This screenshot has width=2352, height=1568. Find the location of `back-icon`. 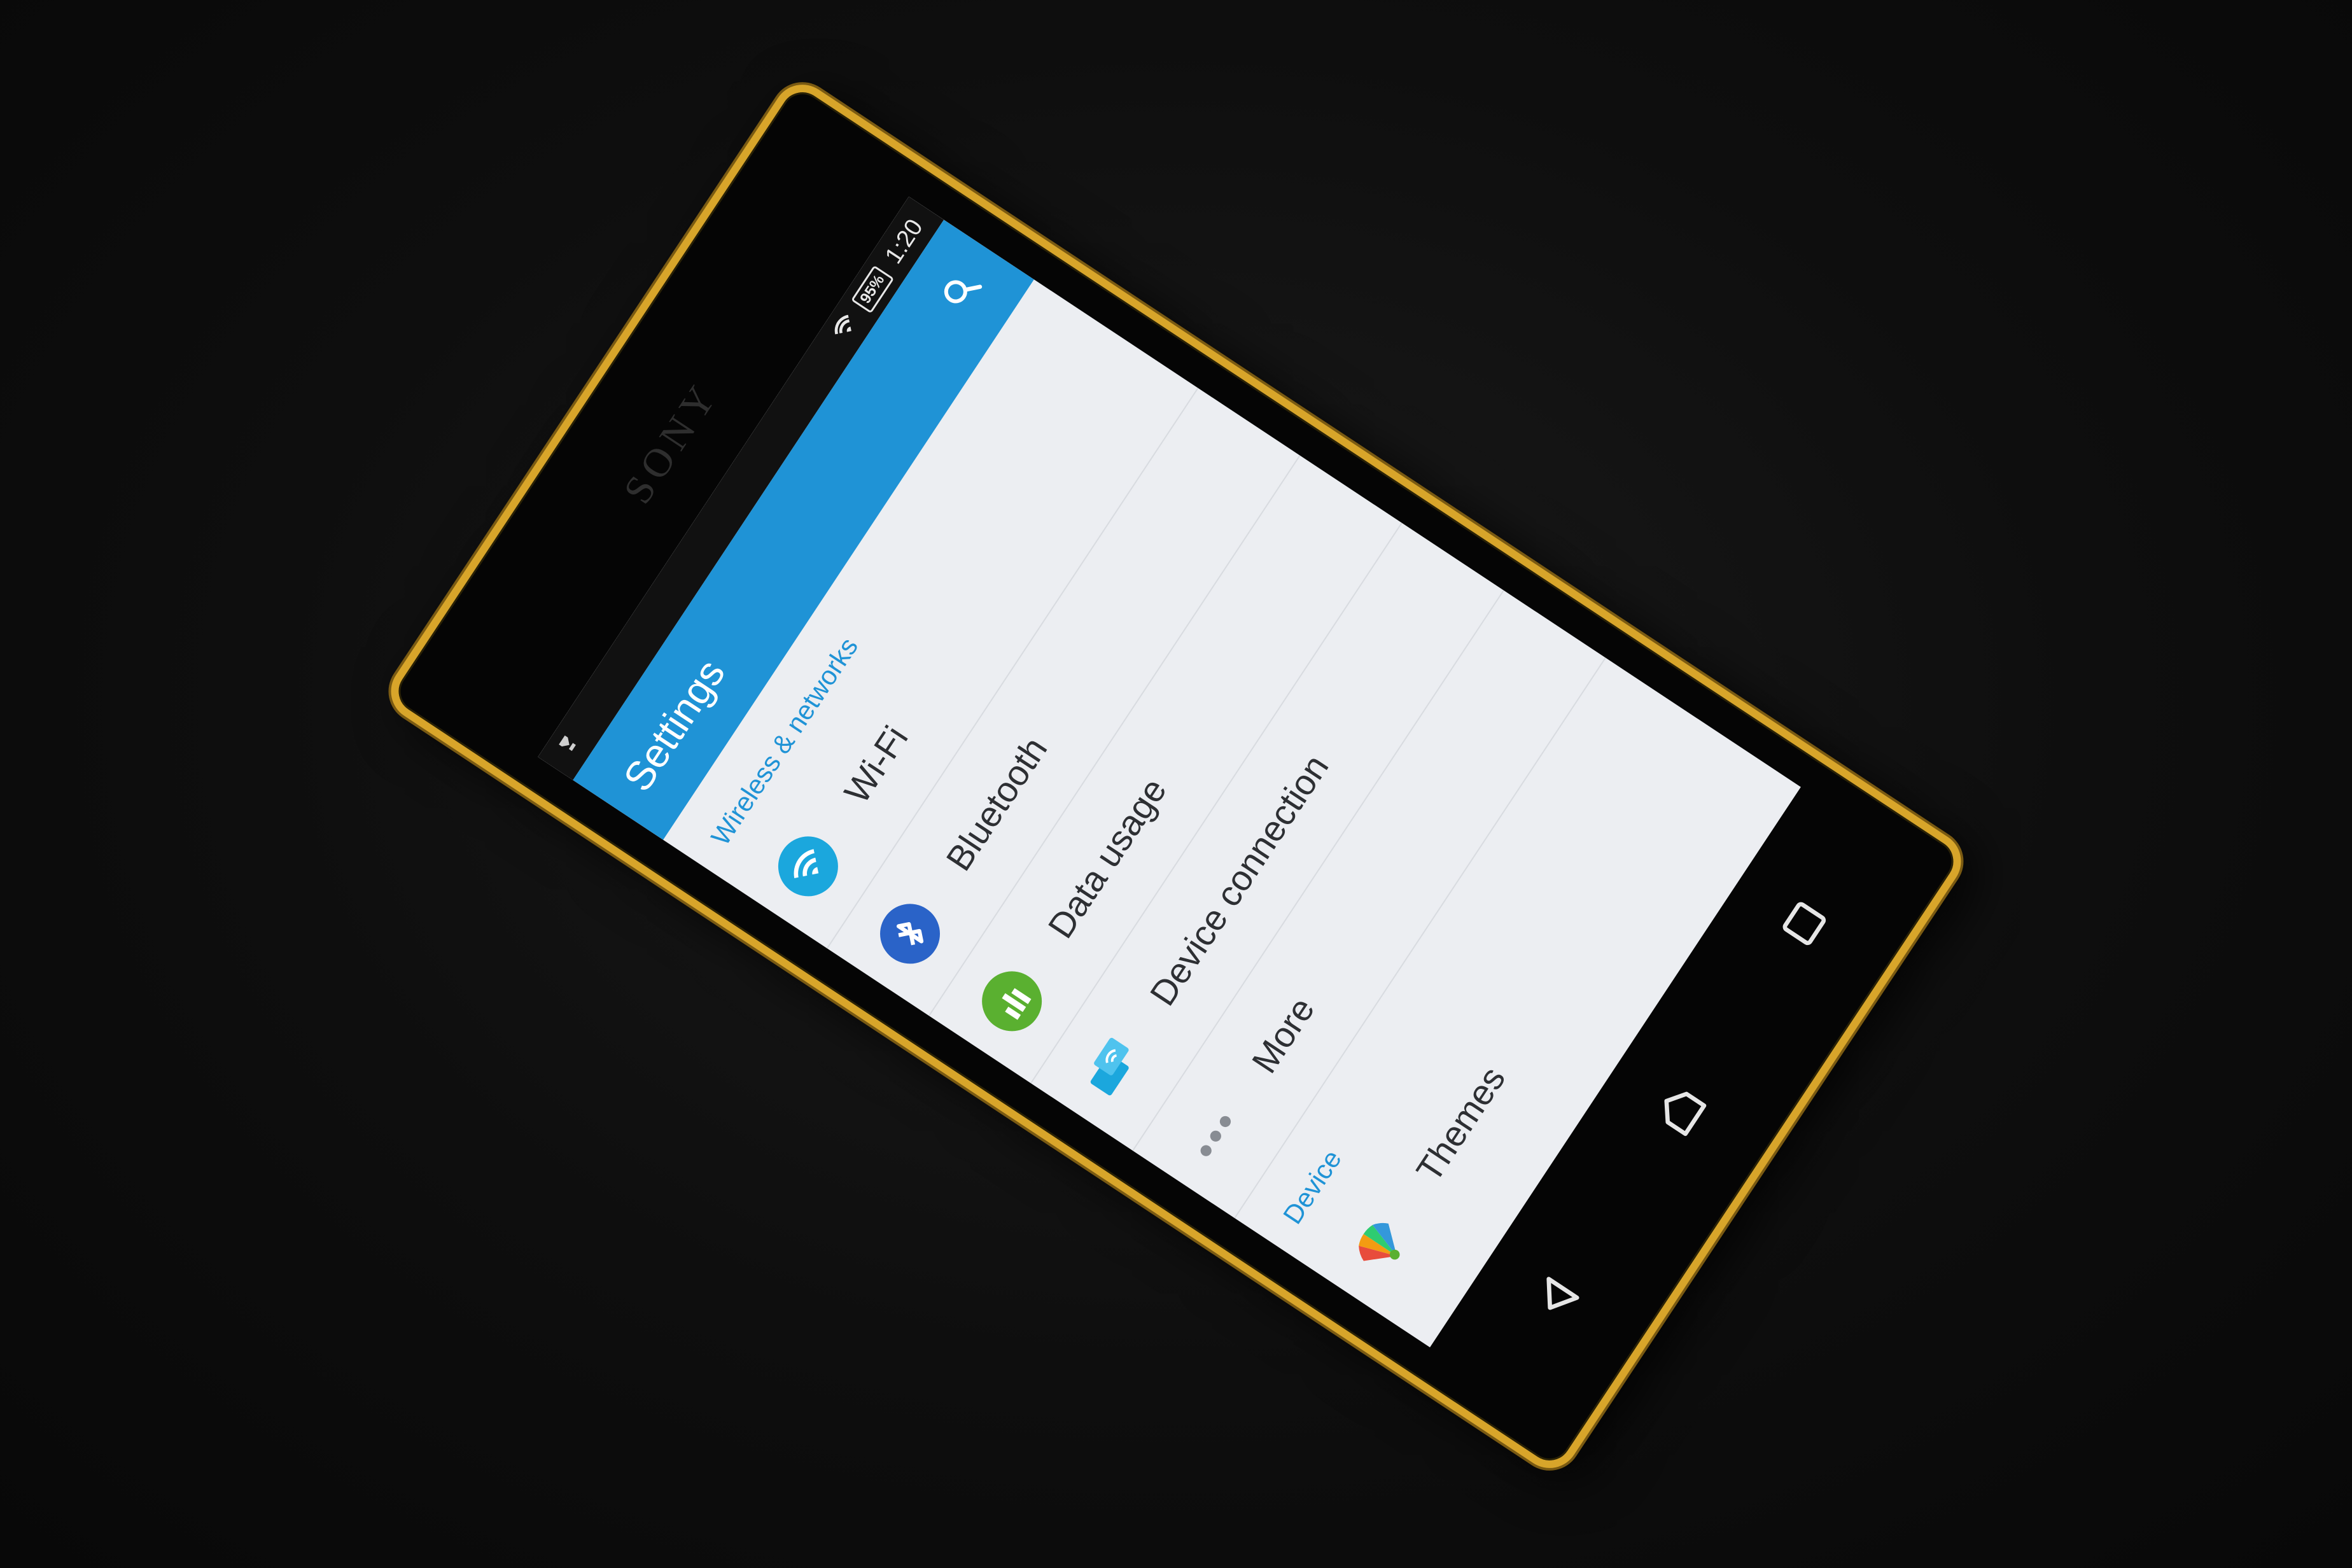

back-icon is located at coordinates (1558, 1298).